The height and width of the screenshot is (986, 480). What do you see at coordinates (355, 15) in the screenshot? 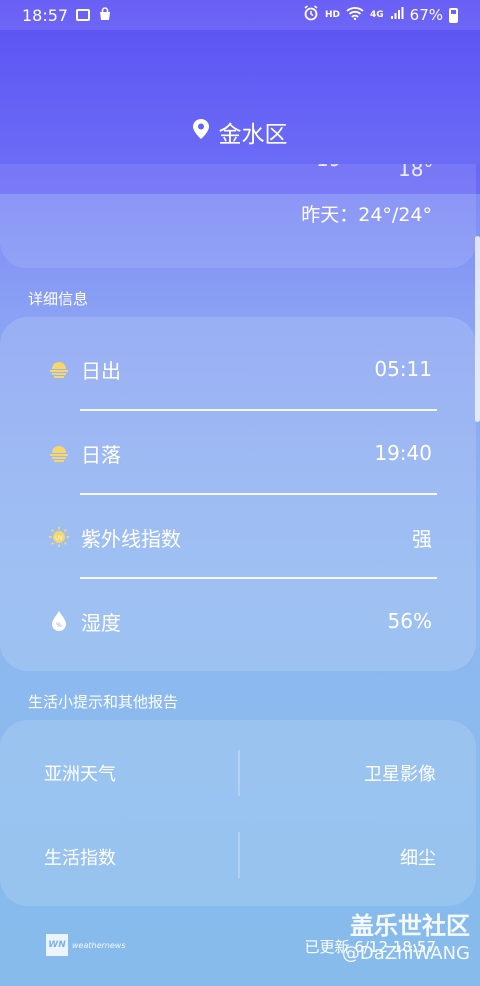
I see `wifi-icon` at bounding box center [355, 15].